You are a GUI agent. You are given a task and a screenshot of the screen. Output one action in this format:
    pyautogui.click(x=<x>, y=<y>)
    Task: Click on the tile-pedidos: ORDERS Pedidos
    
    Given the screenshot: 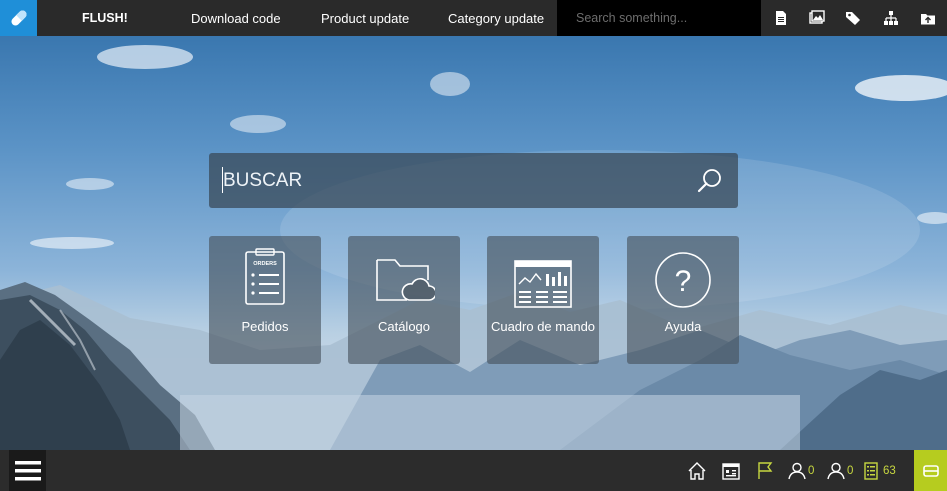 What is the action you would take?
    pyautogui.click(x=265, y=300)
    